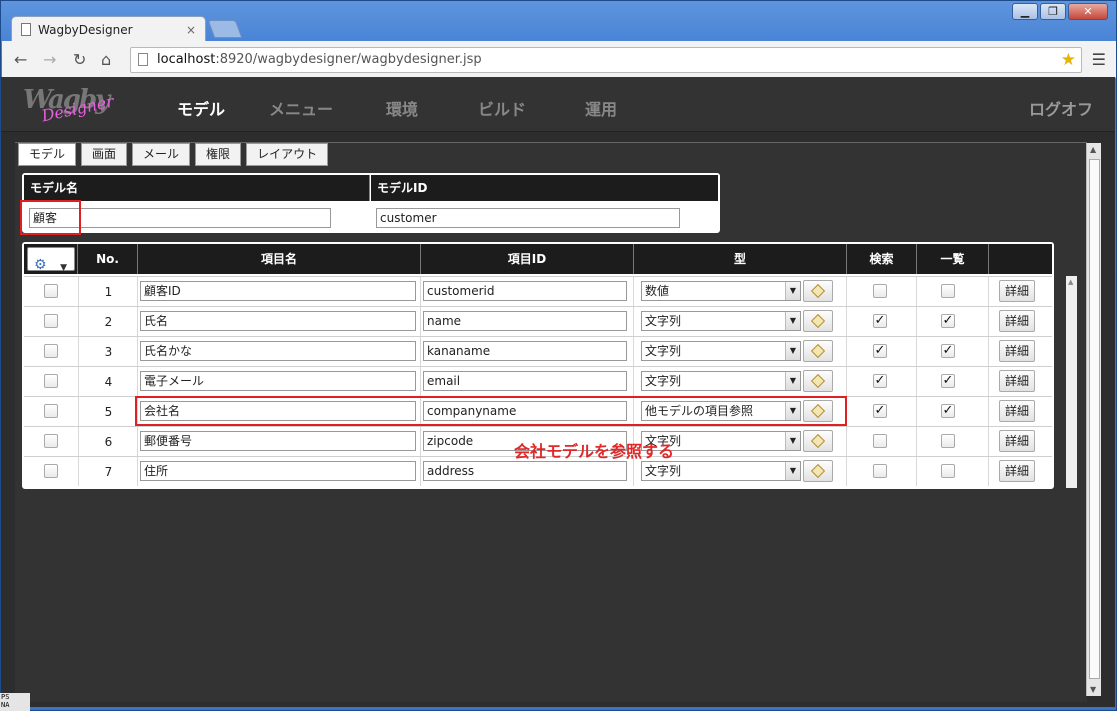 Image resolution: width=1117 pixels, height=711 pixels. Describe the element at coordinates (5, 697) in the screenshot. I see `status-line-1: PS` at that location.